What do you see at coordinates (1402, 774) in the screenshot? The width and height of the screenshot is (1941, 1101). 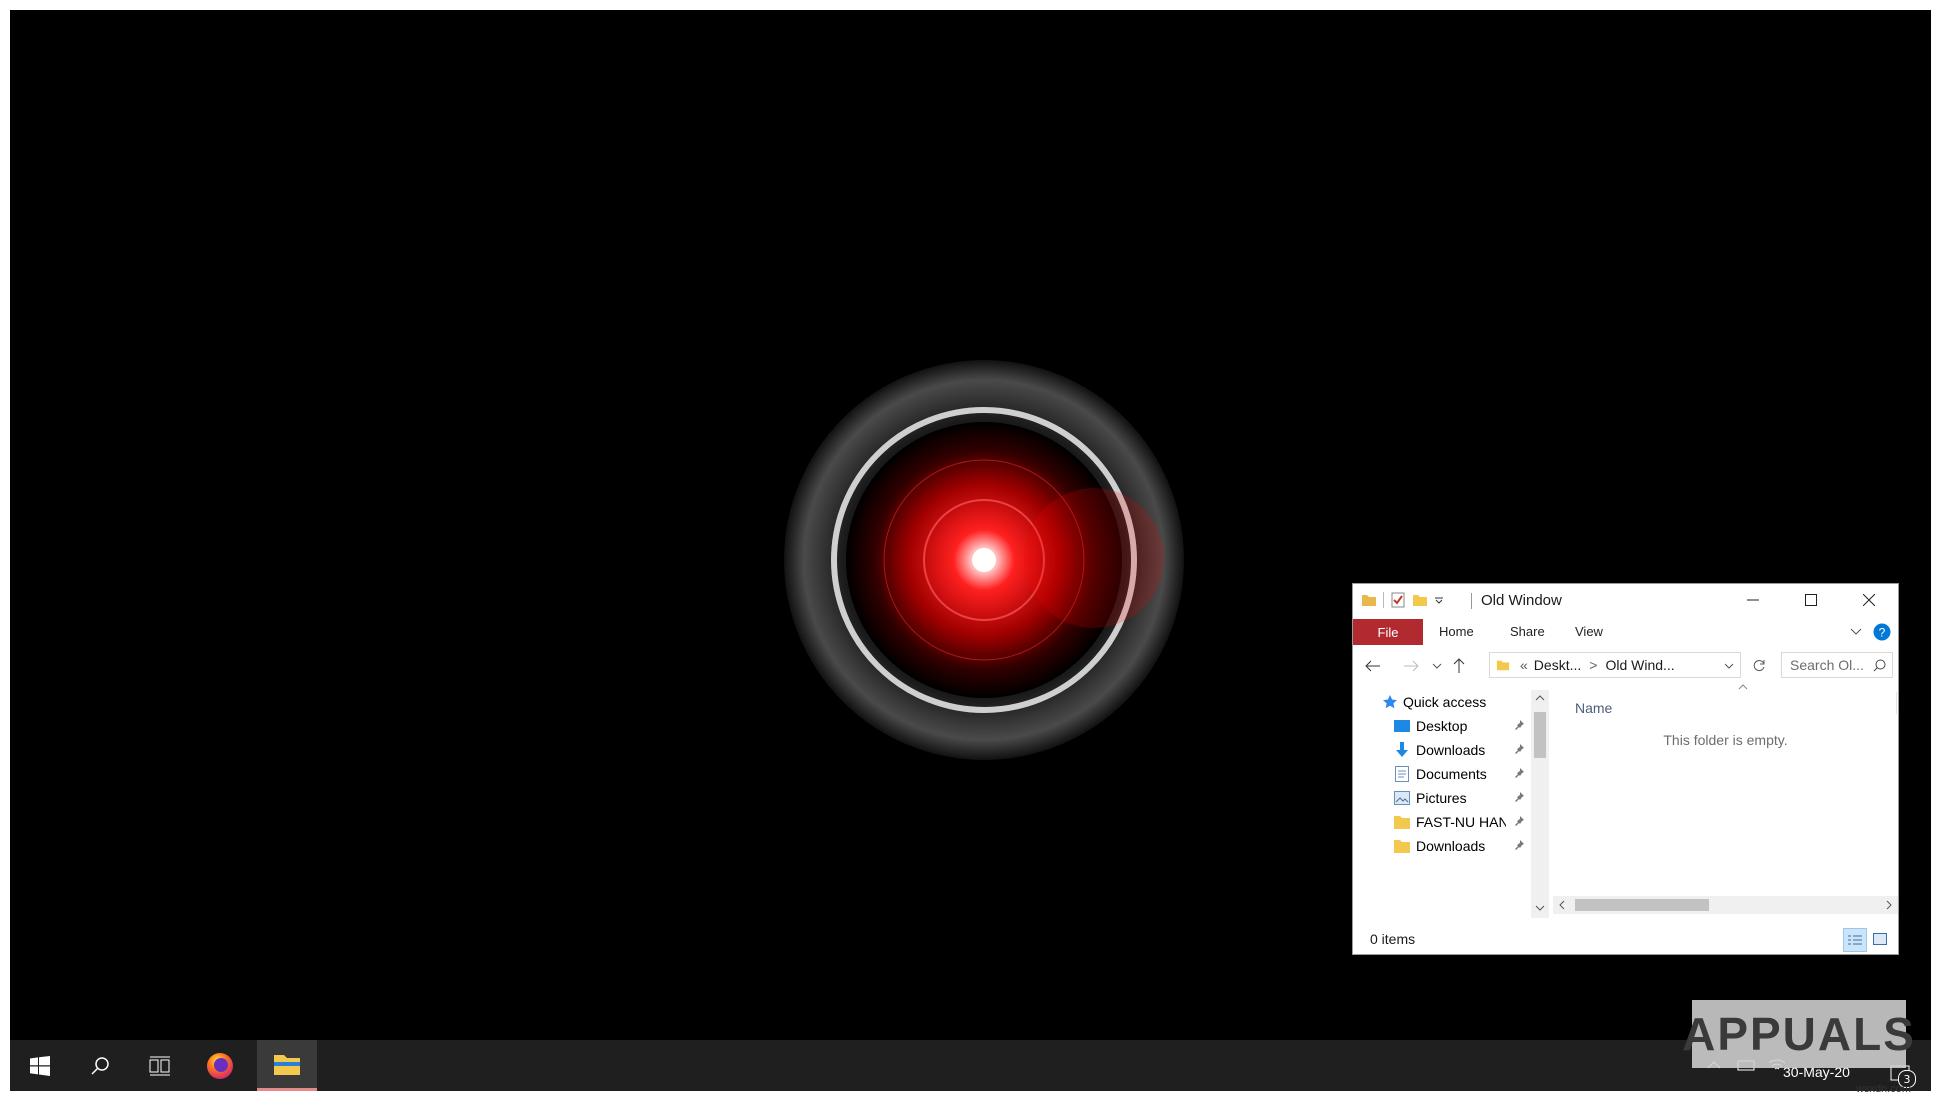 I see `document-icon` at bounding box center [1402, 774].